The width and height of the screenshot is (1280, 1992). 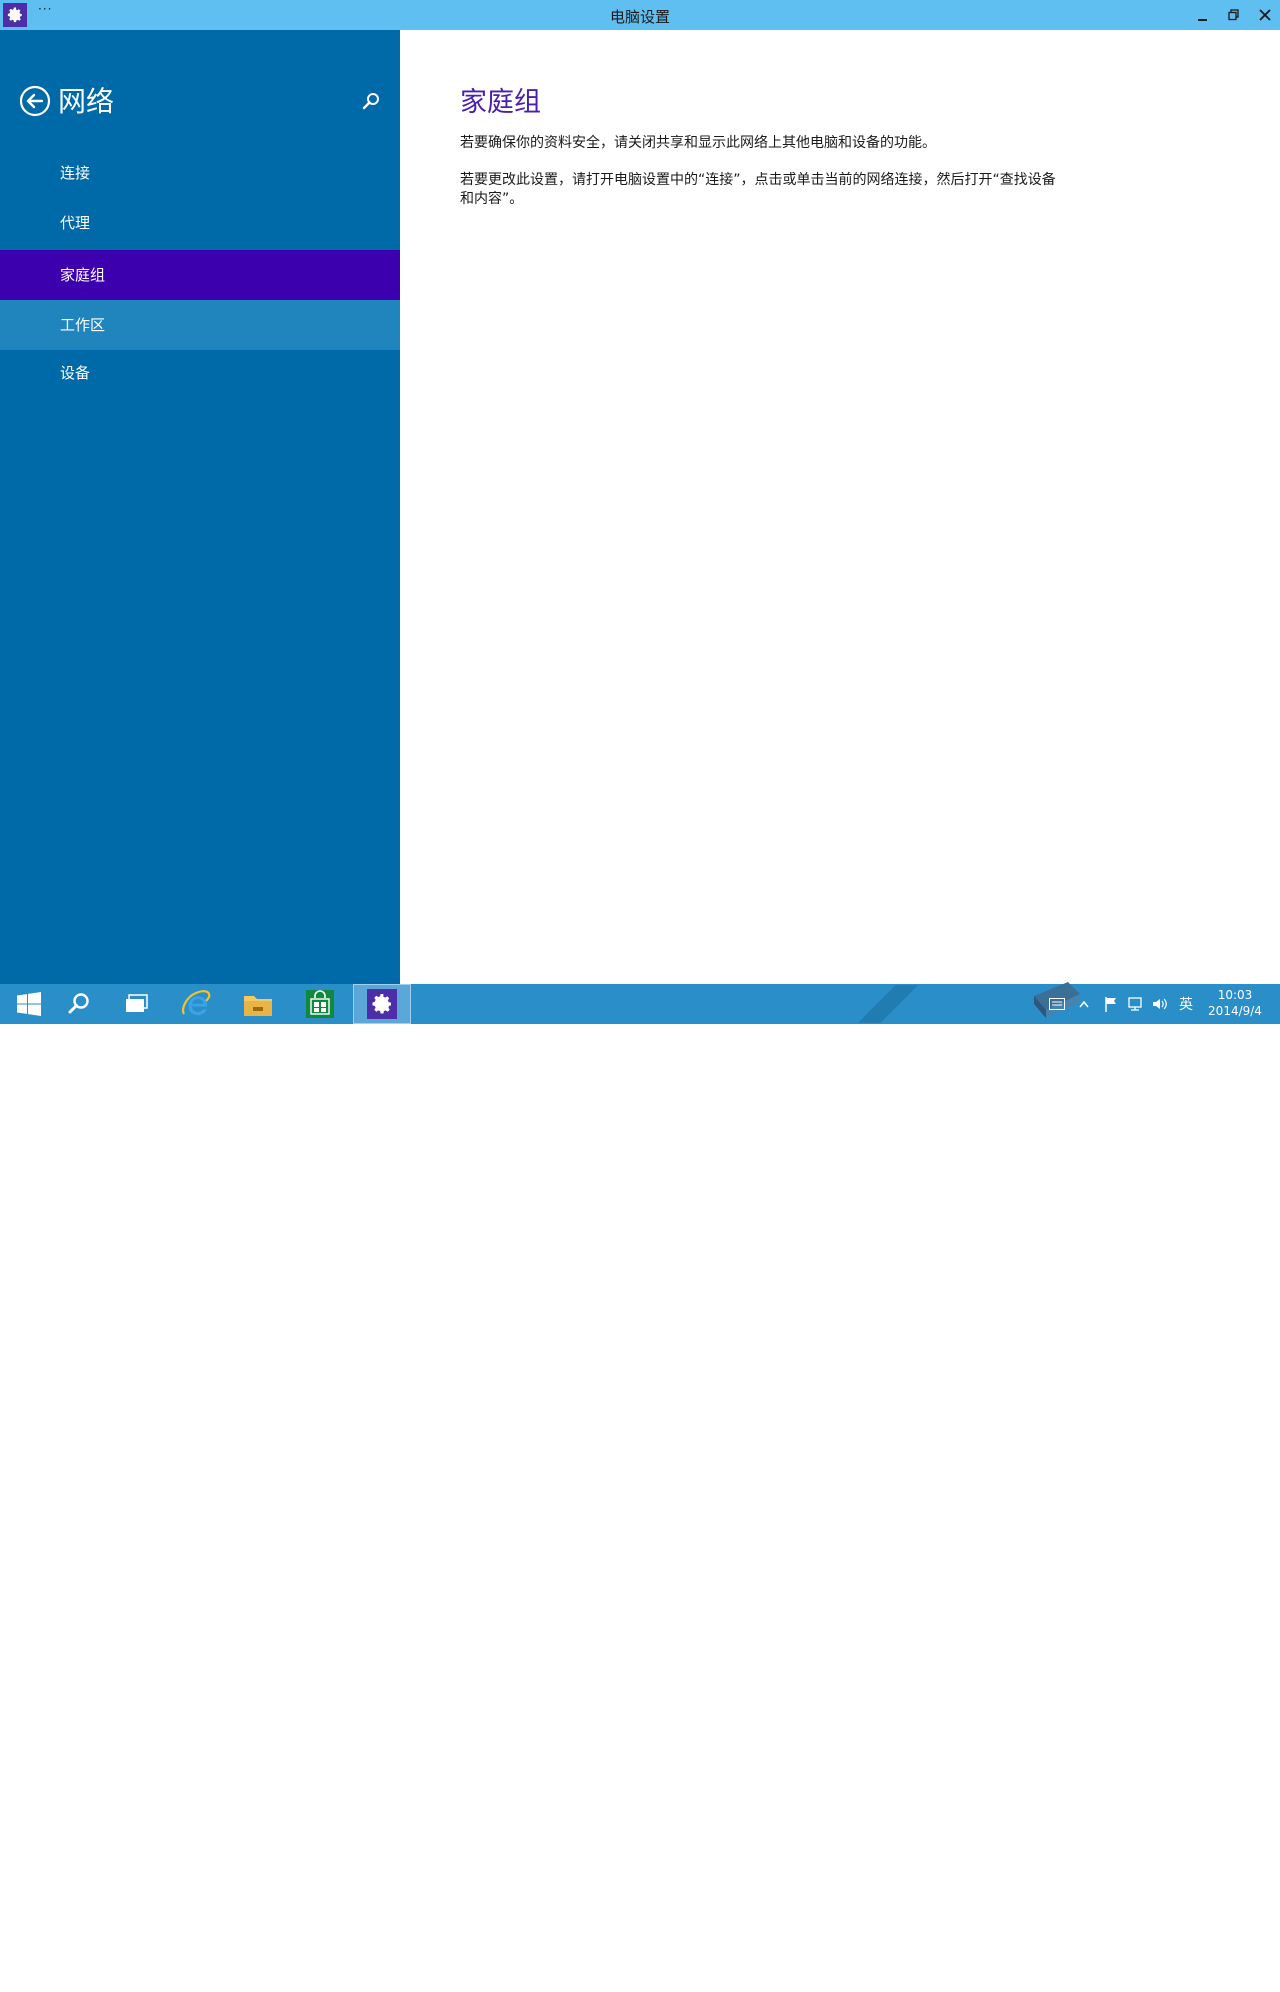 I want to click on settings-taskbar-button, so click(x=382, y=1004).